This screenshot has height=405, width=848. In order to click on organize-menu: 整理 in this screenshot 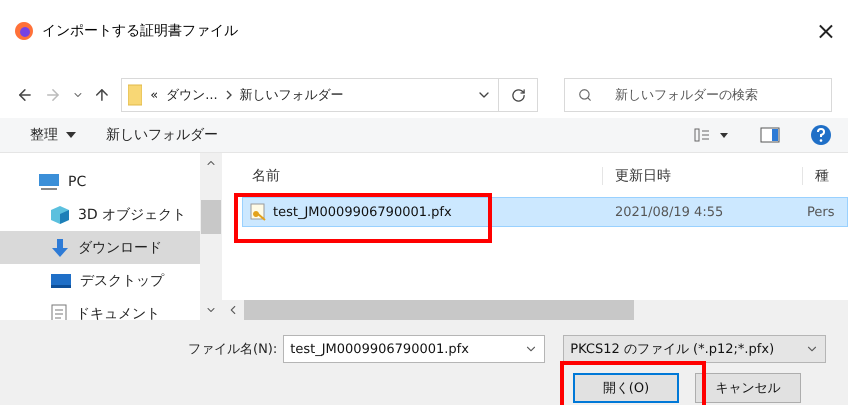, I will do `click(53, 135)`.